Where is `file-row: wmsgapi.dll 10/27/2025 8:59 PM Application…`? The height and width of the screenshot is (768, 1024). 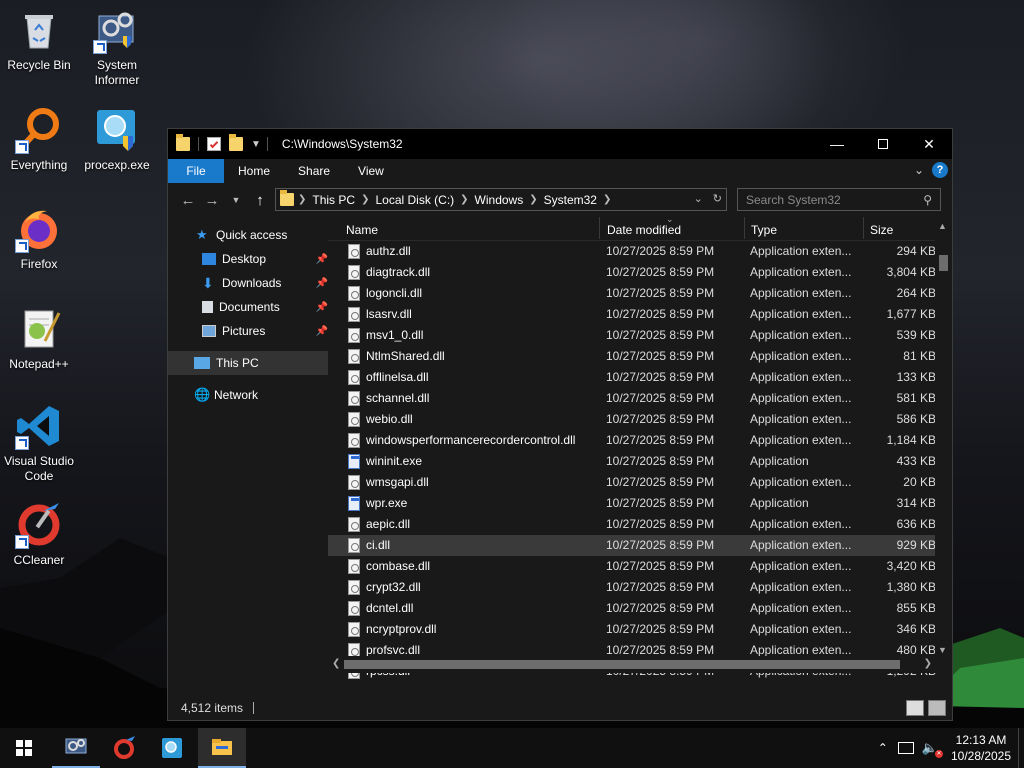 file-row: wmsgapi.dll 10/27/2025 8:59 PM Application… is located at coordinates (640, 482).